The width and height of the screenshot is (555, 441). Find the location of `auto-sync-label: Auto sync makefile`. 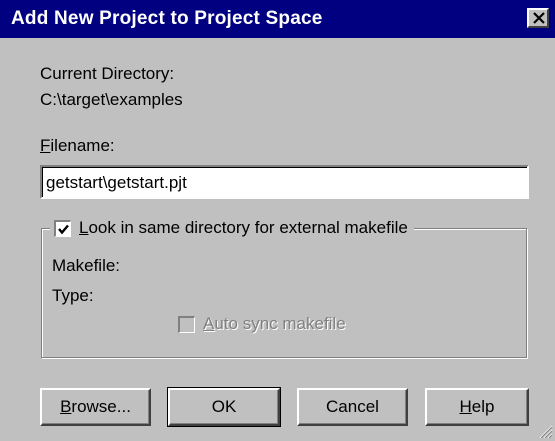

auto-sync-label: Auto sync makefile is located at coordinates (274, 324).